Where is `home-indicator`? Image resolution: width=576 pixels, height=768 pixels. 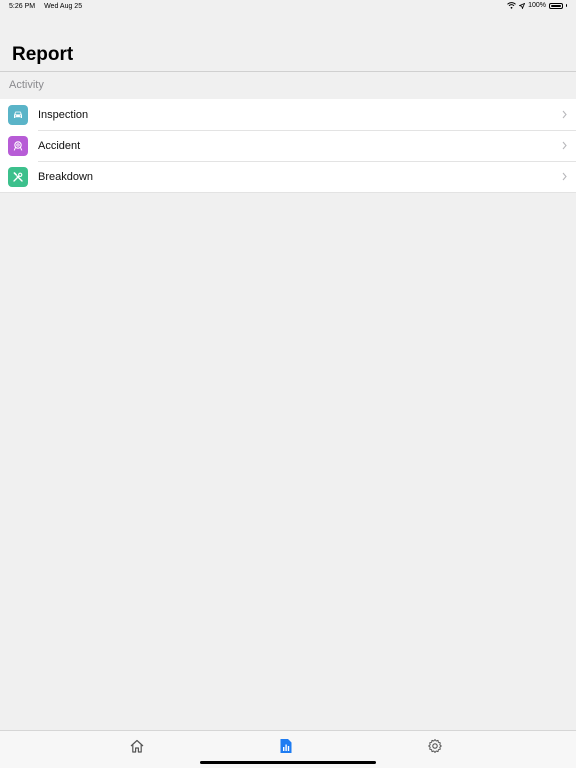 home-indicator is located at coordinates (288, 762).